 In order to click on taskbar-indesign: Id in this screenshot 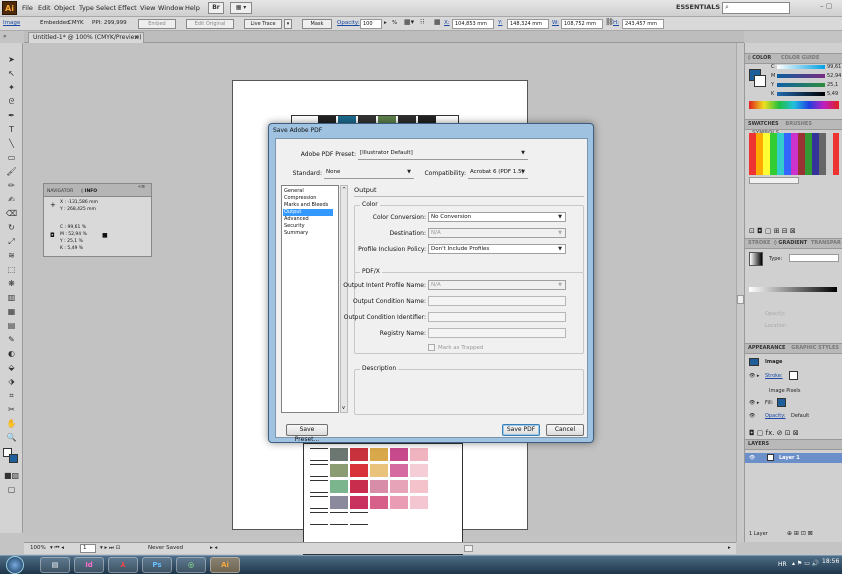, I will do `click(89, 565)`.